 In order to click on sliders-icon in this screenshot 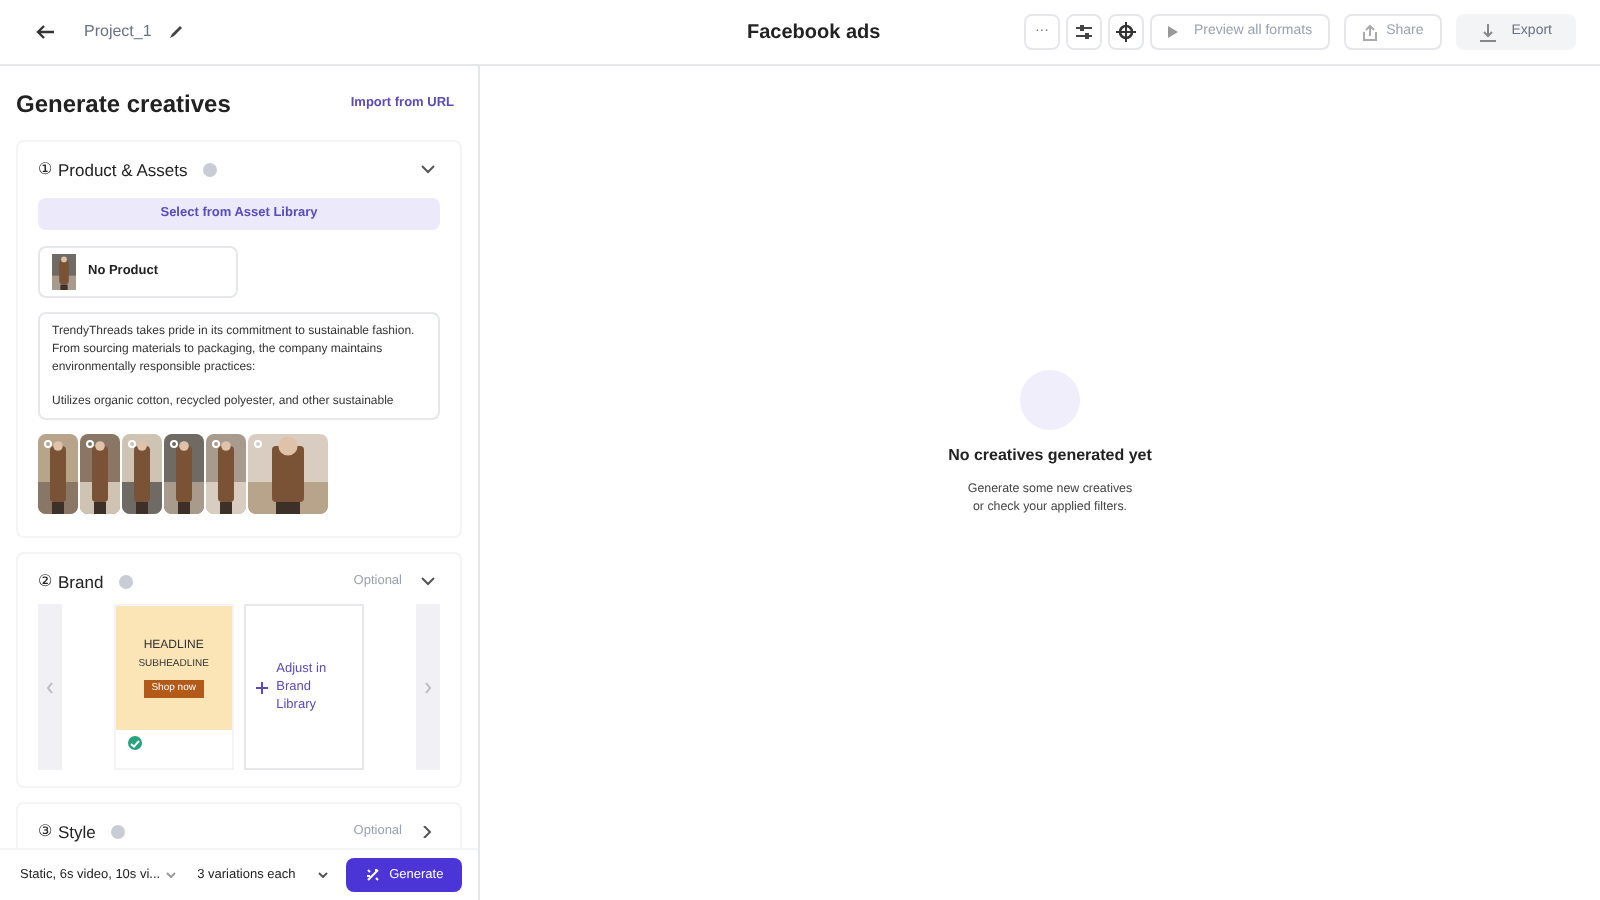, I will do `click(1083, 32)`.